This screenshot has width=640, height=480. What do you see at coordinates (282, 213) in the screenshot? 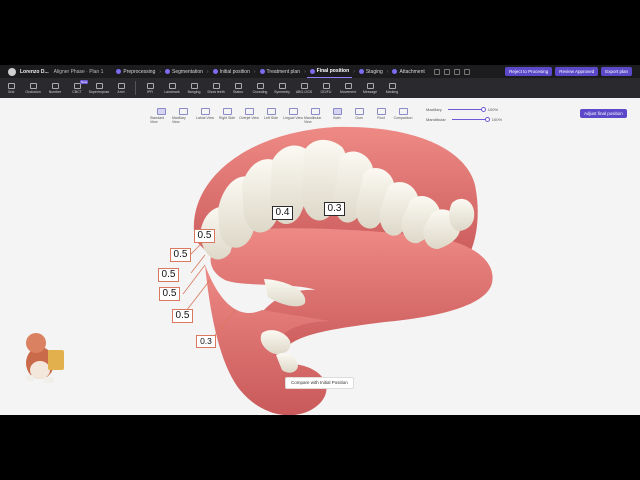
I see `ipr-label: 0.4` at bounding box center [282, 213].